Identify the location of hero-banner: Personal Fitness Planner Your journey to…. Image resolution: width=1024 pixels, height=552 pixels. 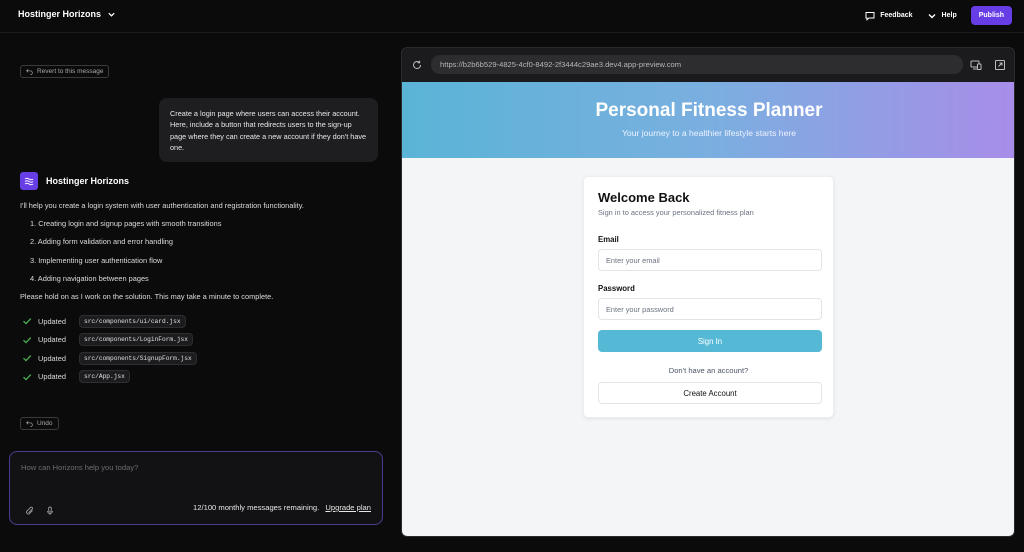
(708, 120).